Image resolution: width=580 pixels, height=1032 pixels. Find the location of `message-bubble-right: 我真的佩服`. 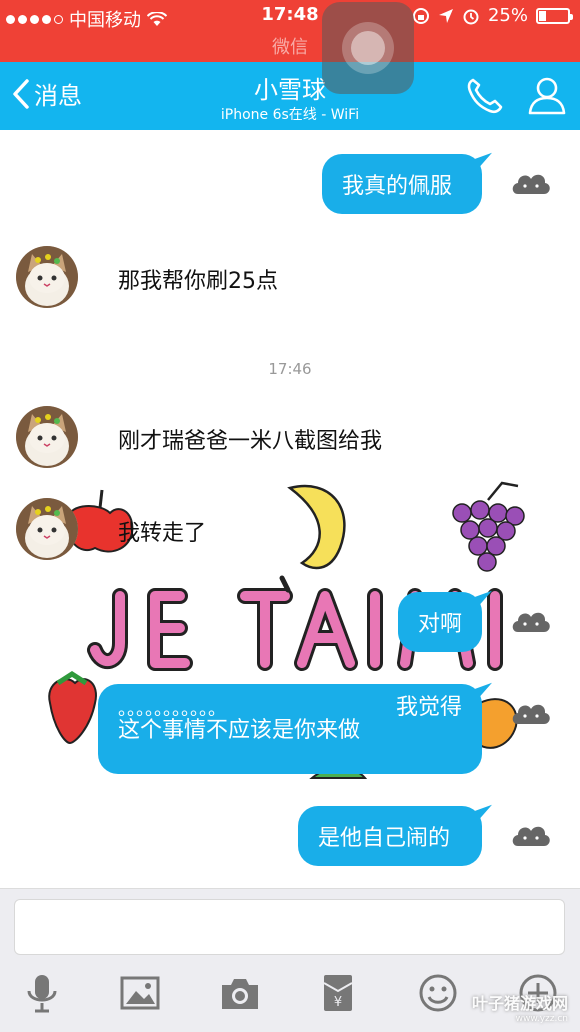

message-bubble-right: 我真的佩服 is located at coordinates (402, 184).